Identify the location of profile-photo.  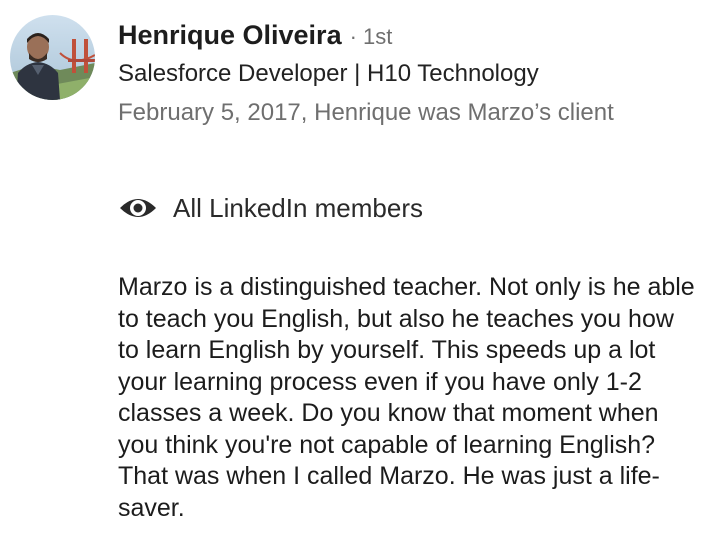
(52, 57).